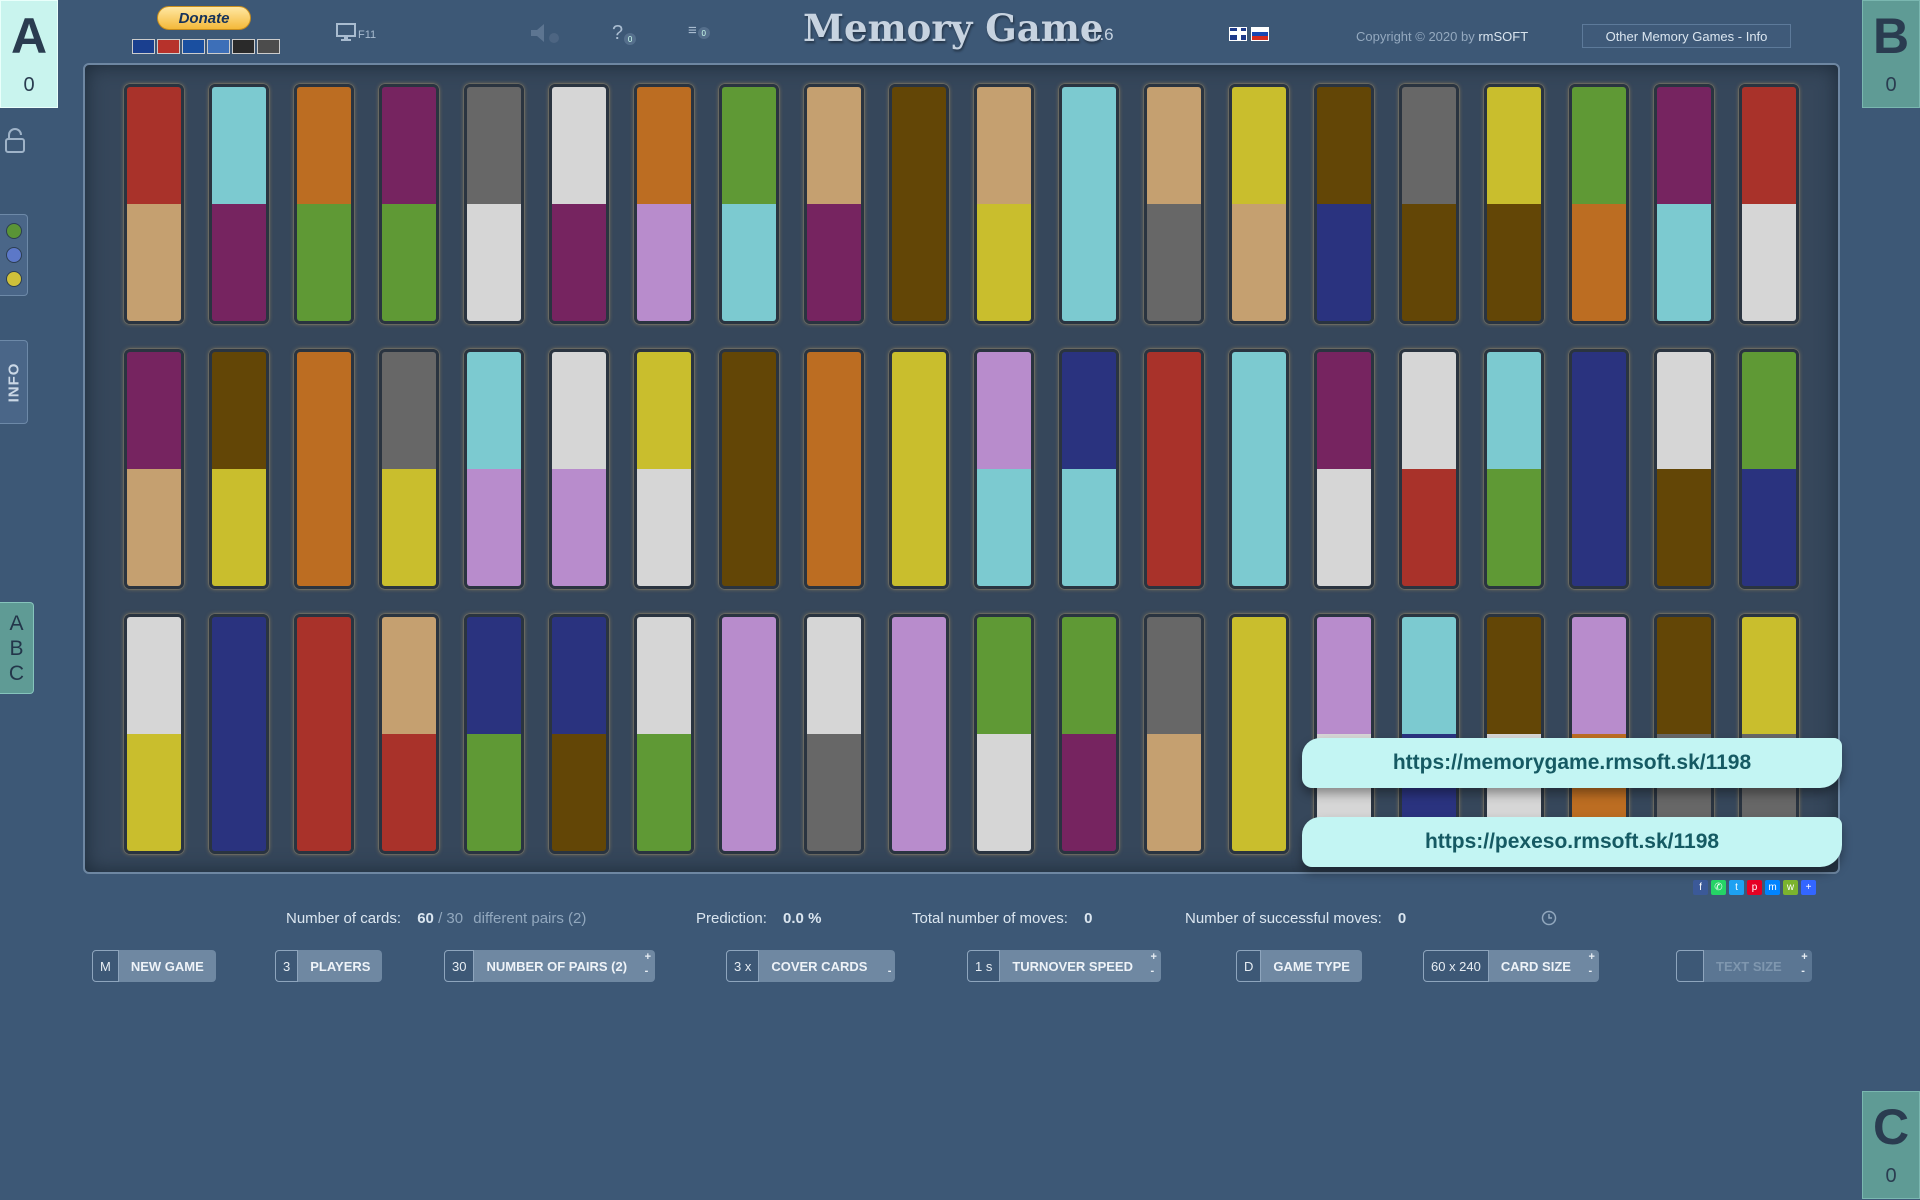 The height and width of the screenshot is (1200, 1920). What do you see at coordinates (154, 966) in the screenshot?
I see `new-game-button: M NEW GAME` at bounding box center [154, 966].